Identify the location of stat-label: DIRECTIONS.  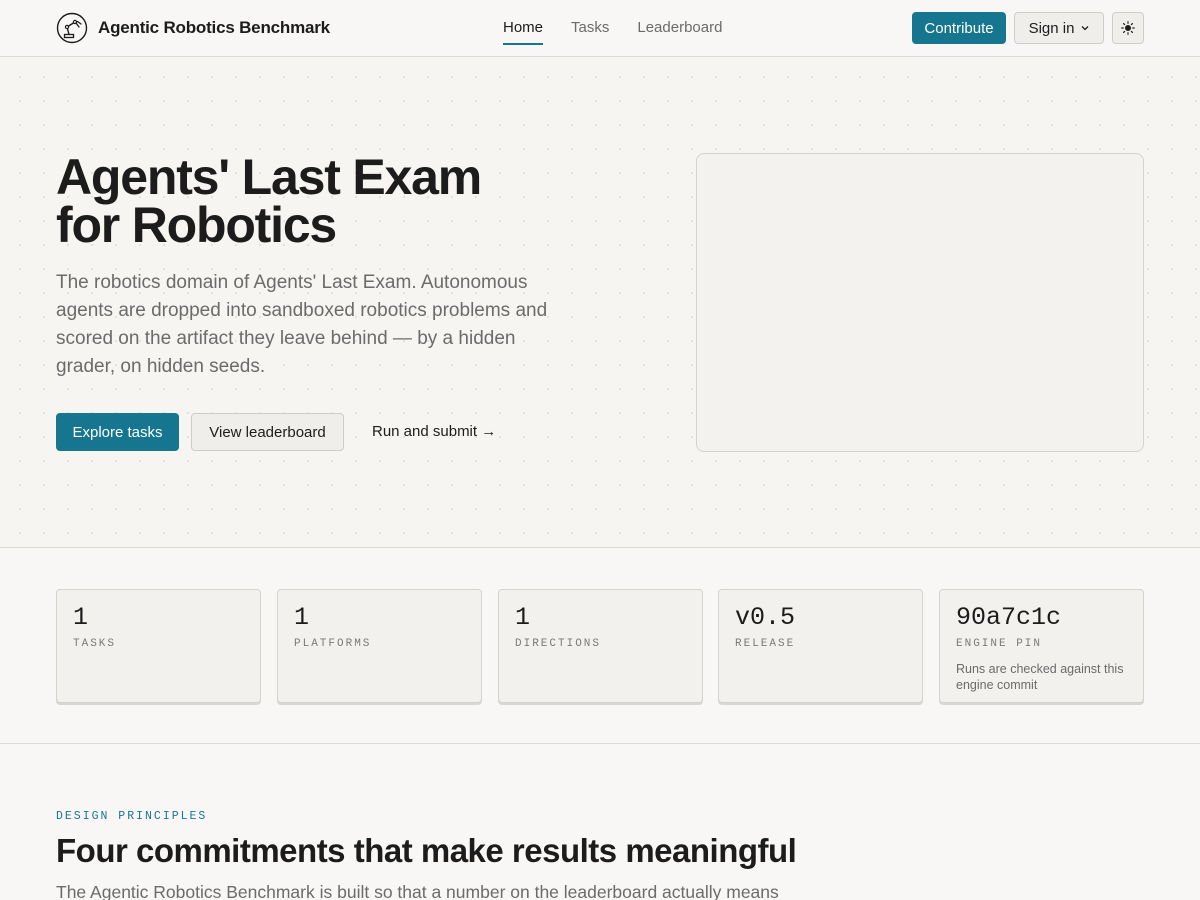
(558, 644).